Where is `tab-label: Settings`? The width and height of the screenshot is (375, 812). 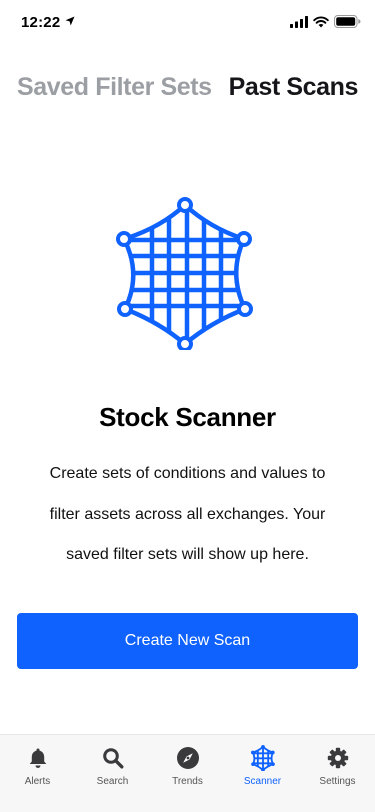 tab-label: Settings is located at coordinates (337, 781).